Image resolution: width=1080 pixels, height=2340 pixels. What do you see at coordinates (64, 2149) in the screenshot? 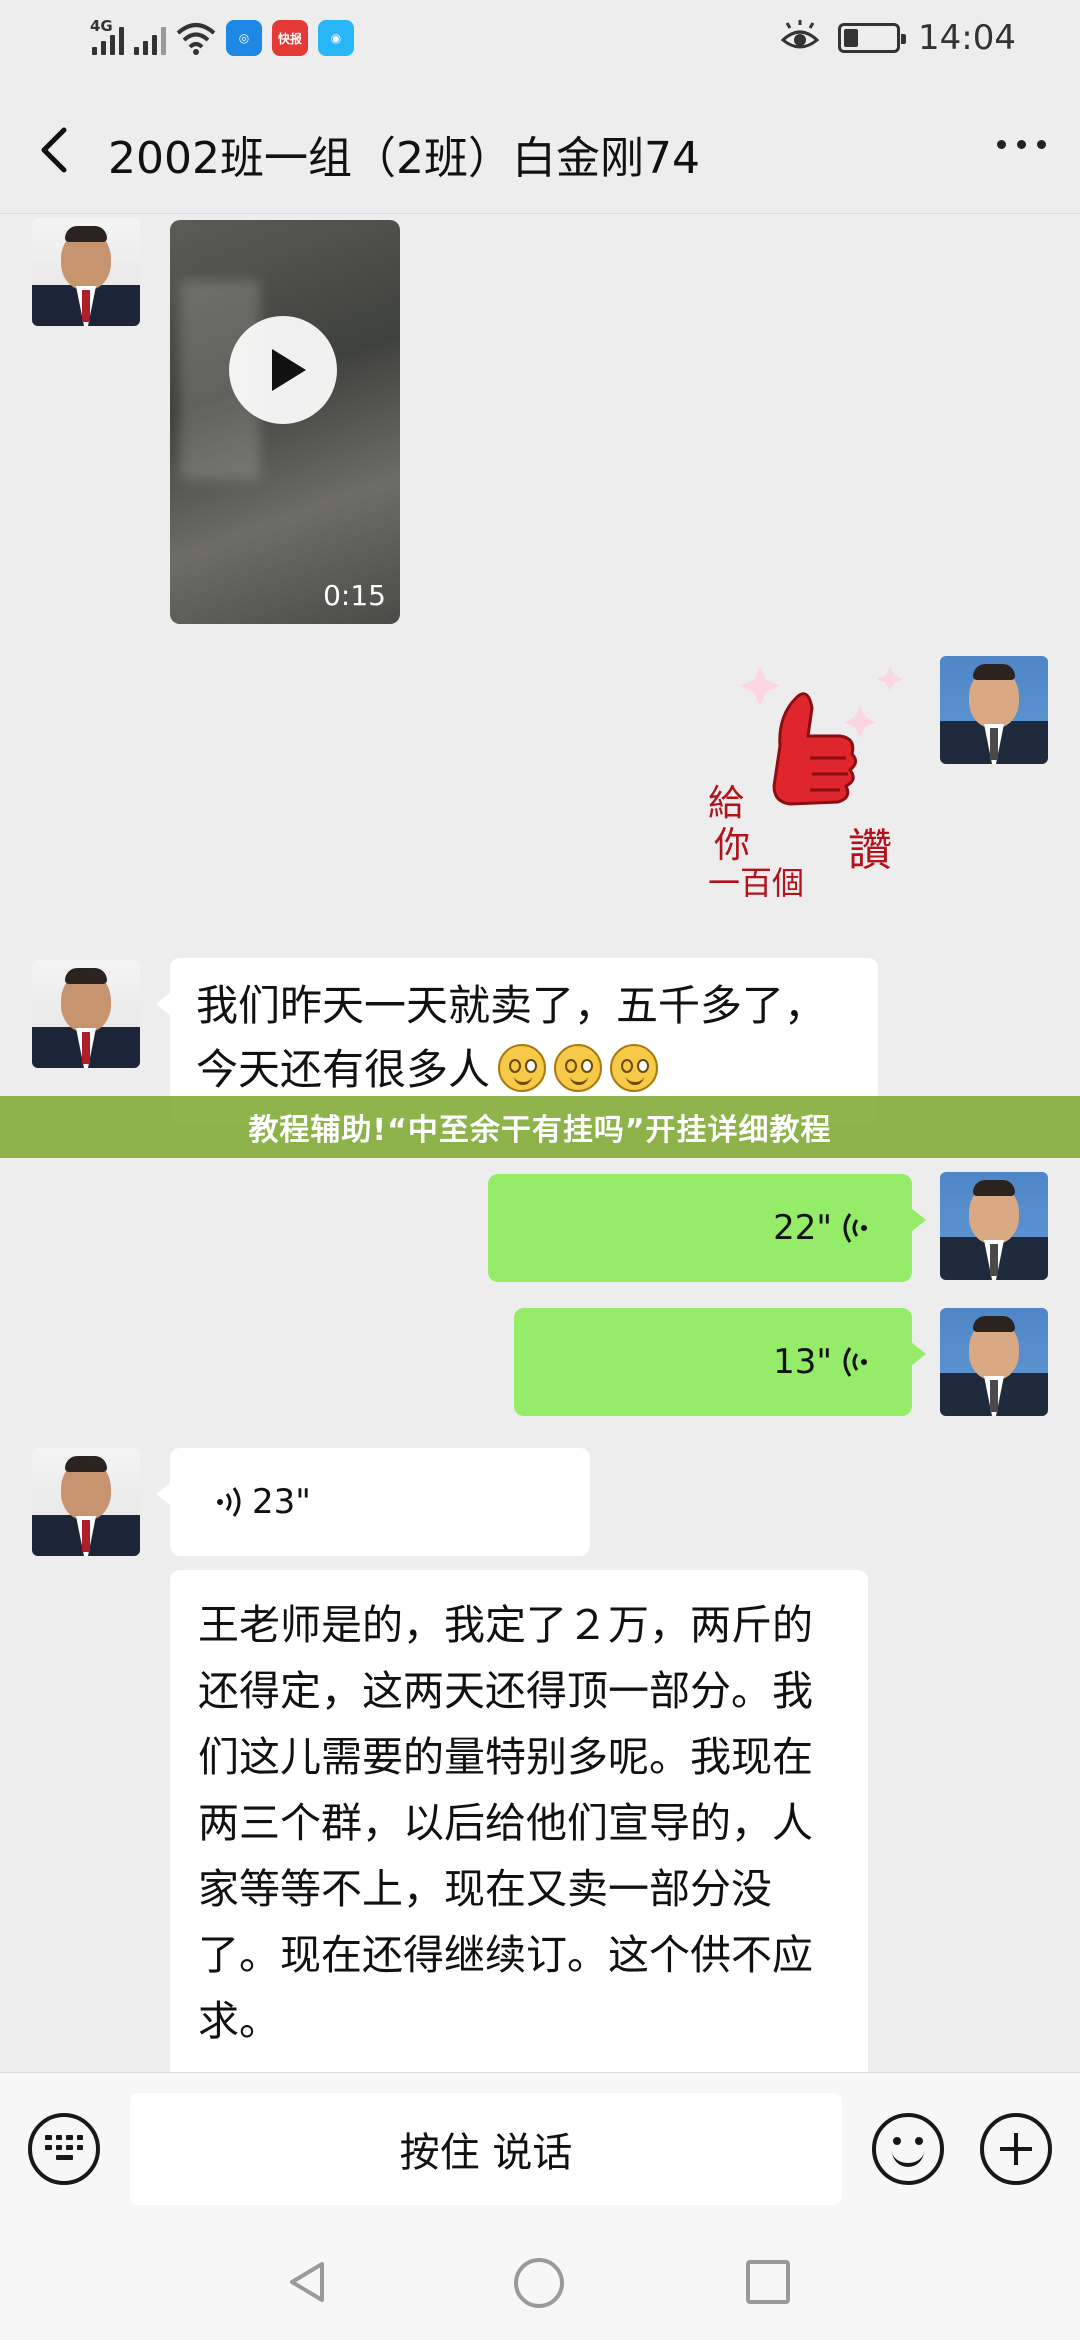
I see `keyboard-toggle-icon` at bounding box center [64, 2149].